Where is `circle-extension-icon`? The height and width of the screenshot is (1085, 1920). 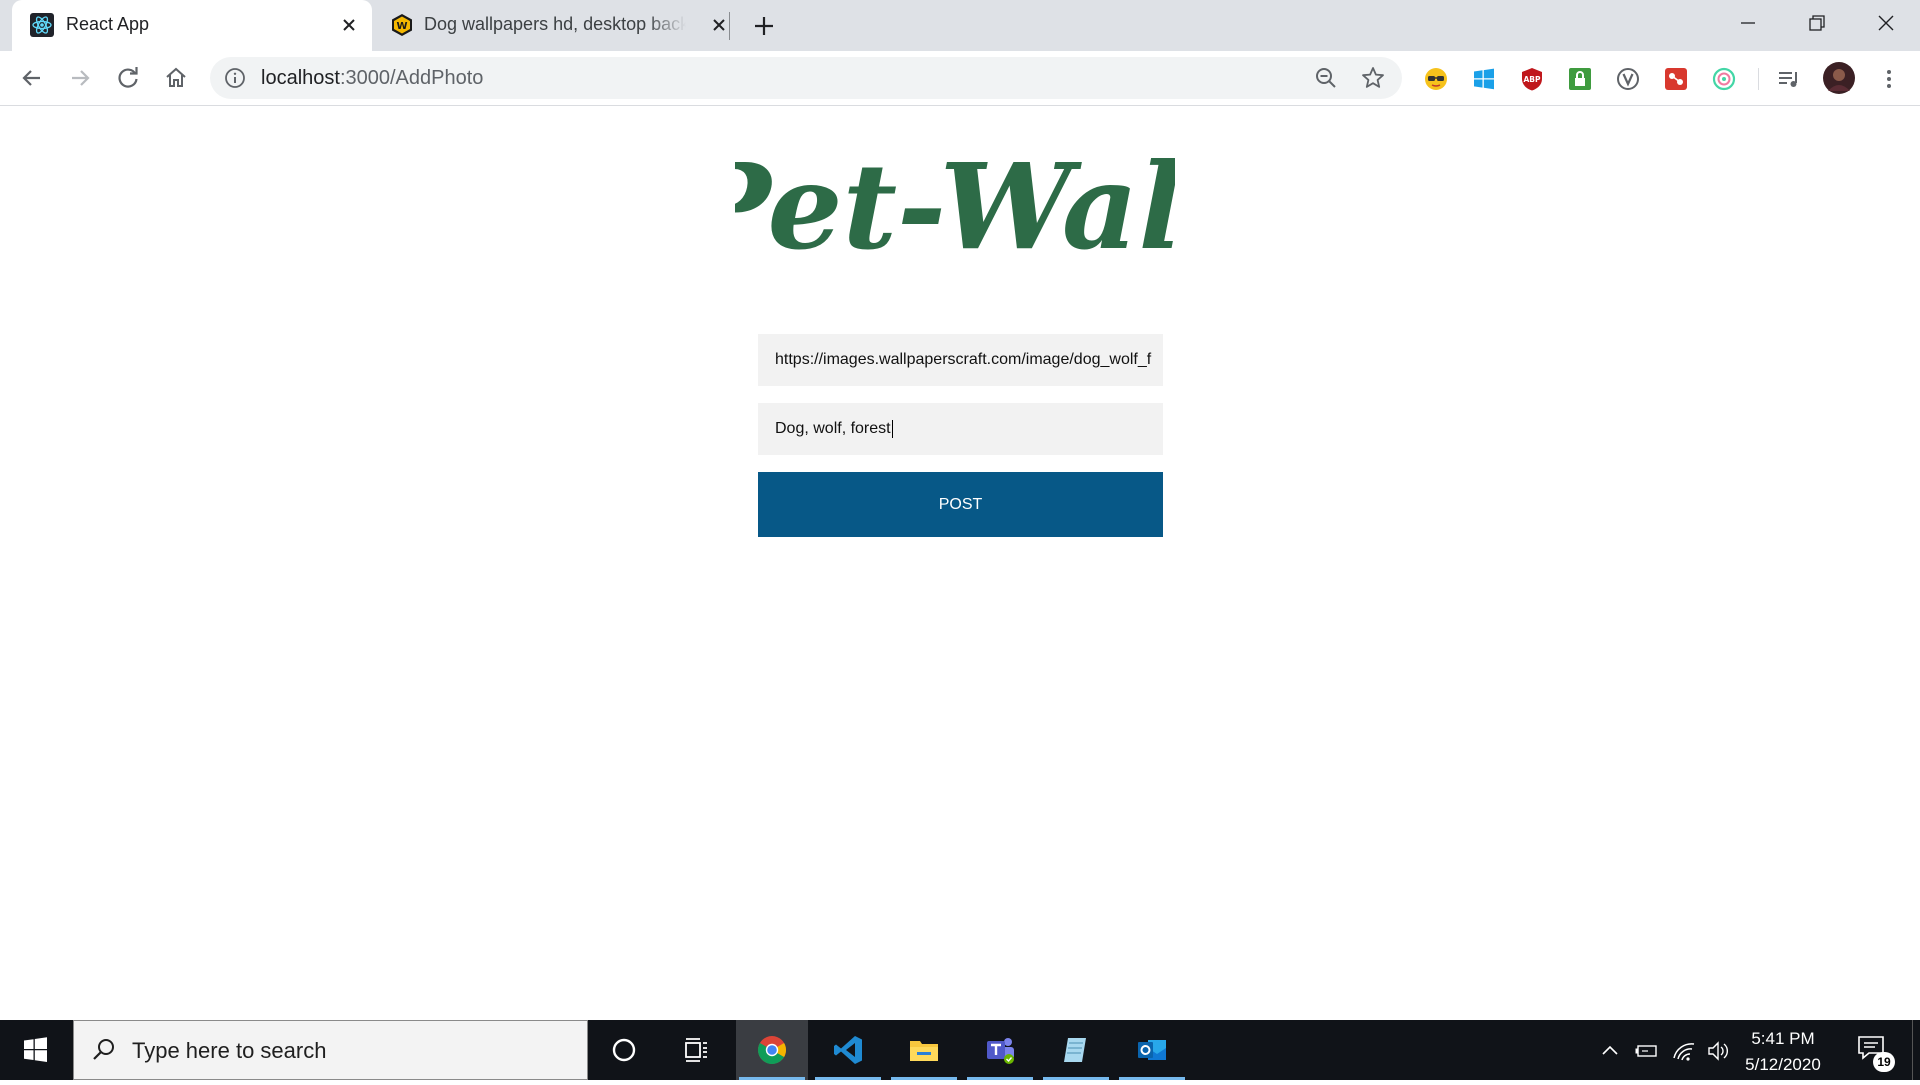
circle-extension-icon is located at coordinates (1724, 79).